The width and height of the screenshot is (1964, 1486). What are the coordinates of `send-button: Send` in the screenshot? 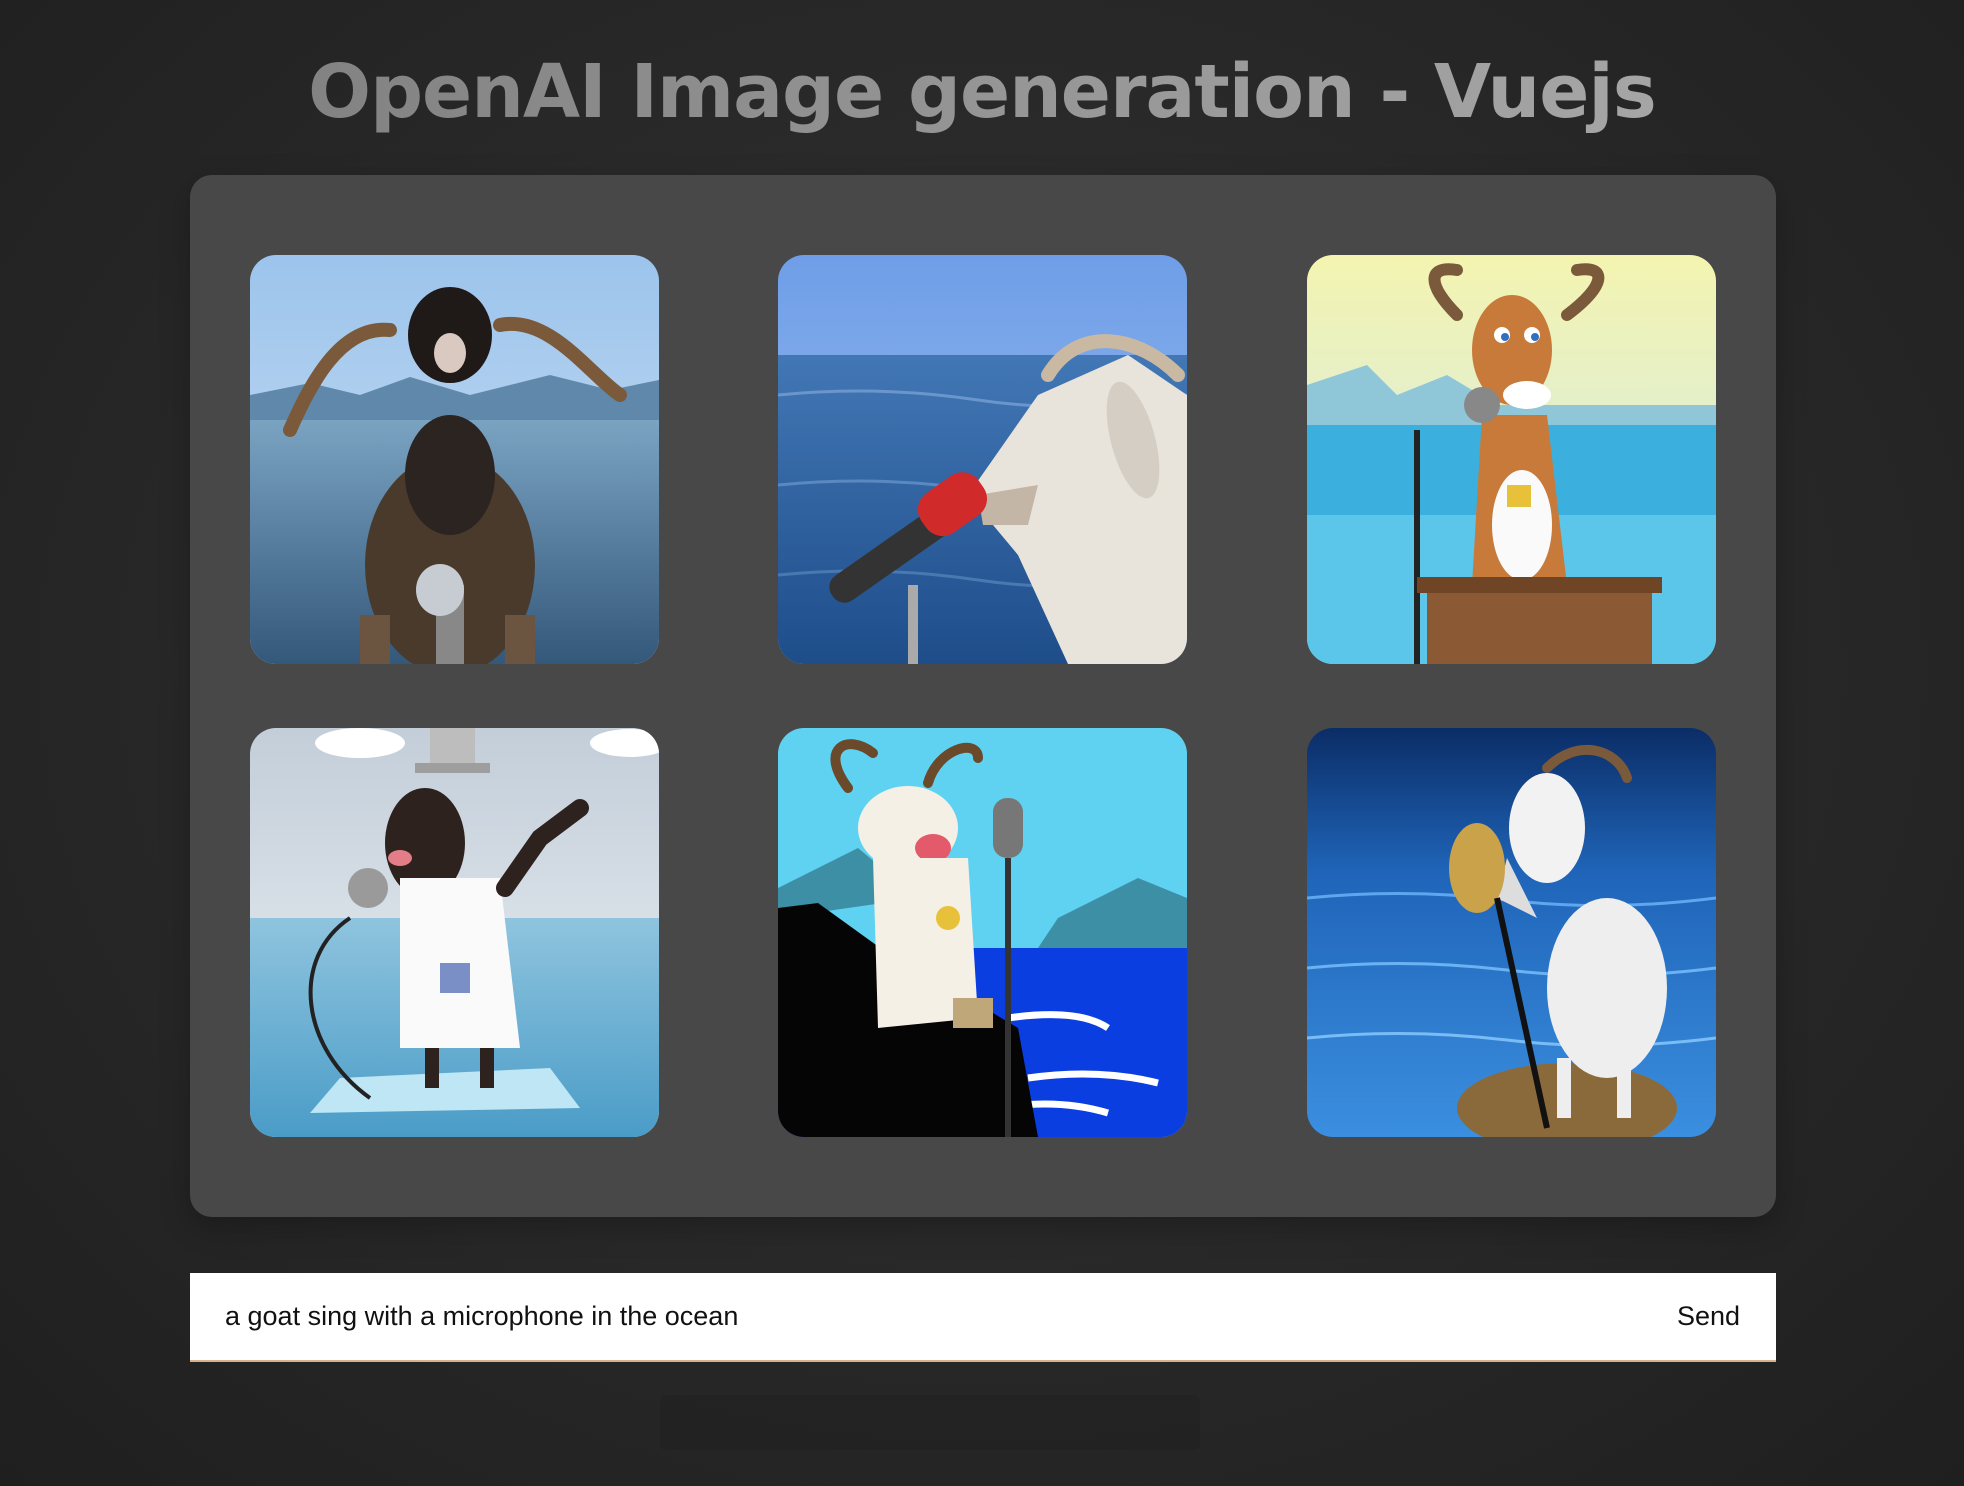 It's located at (1716, 1316).